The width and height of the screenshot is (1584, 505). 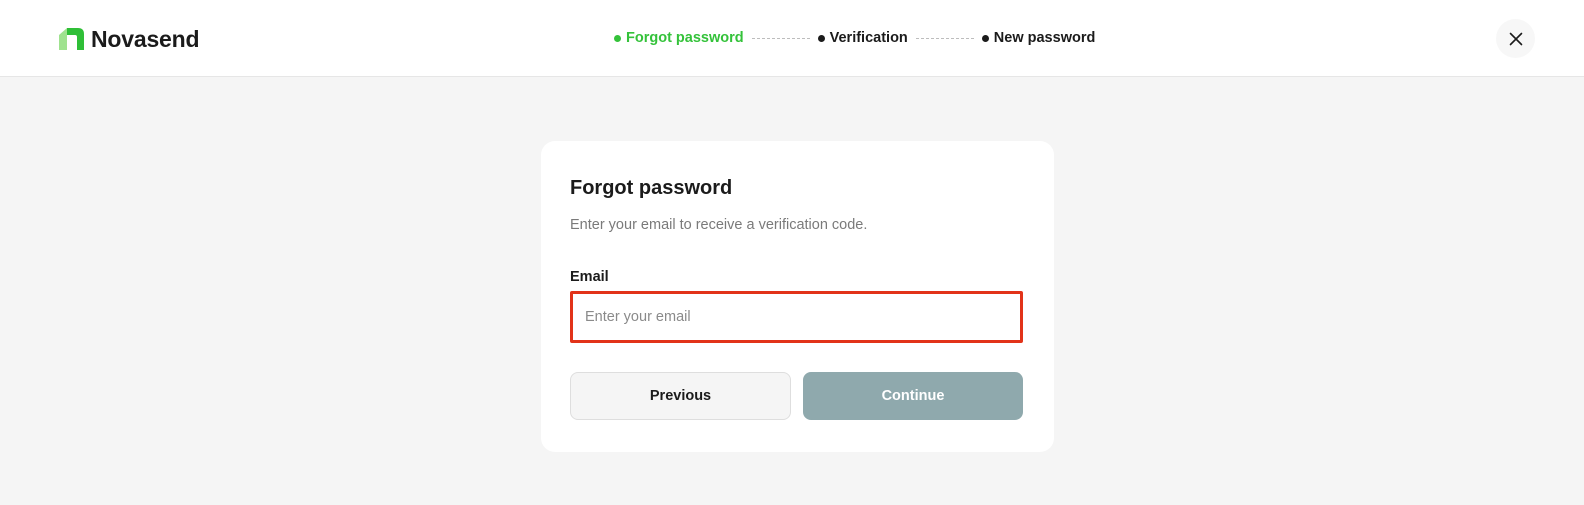 I want to click on step-label: New password, so click(x=1044, y=38).